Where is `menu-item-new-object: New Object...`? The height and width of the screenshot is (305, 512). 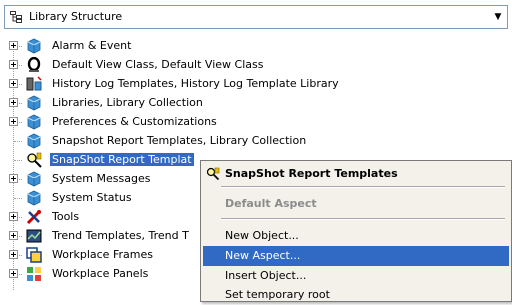 menu-item-new-object: New Object... is located at coordinates (356, 236).